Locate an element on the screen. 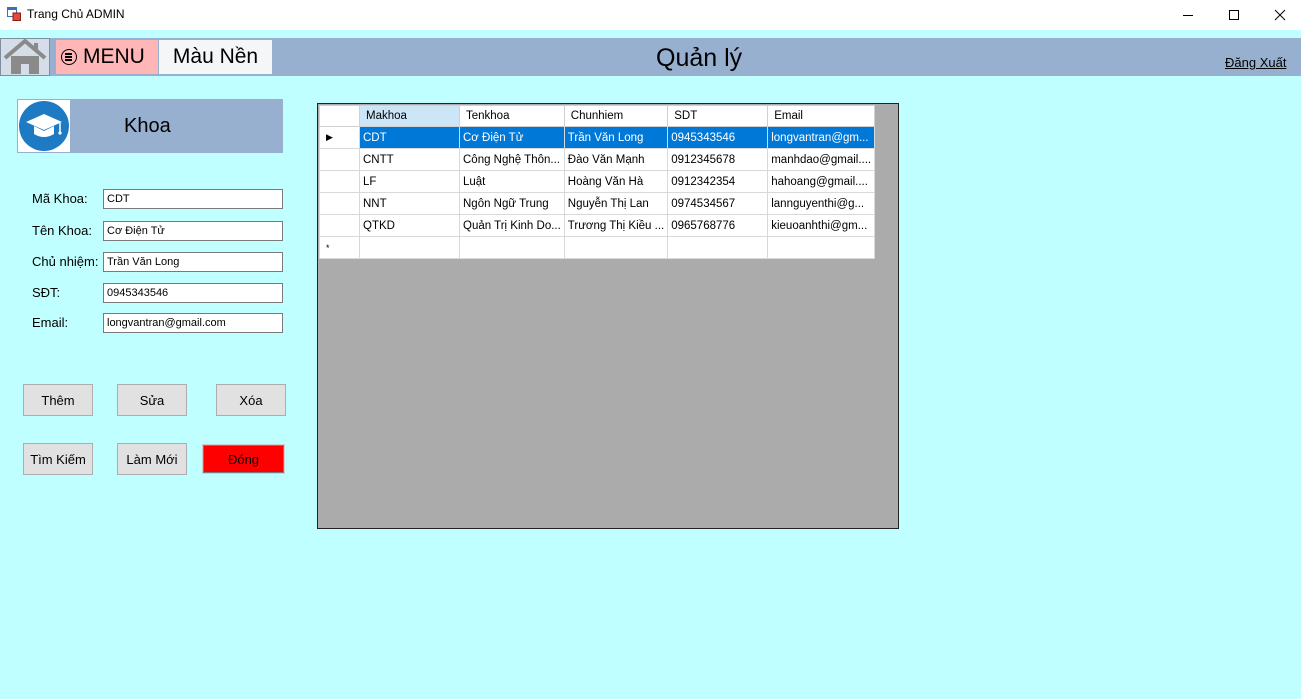 The image size is (1301, 699). sdt-label: SĐT: is located at coordinates (46, 292).